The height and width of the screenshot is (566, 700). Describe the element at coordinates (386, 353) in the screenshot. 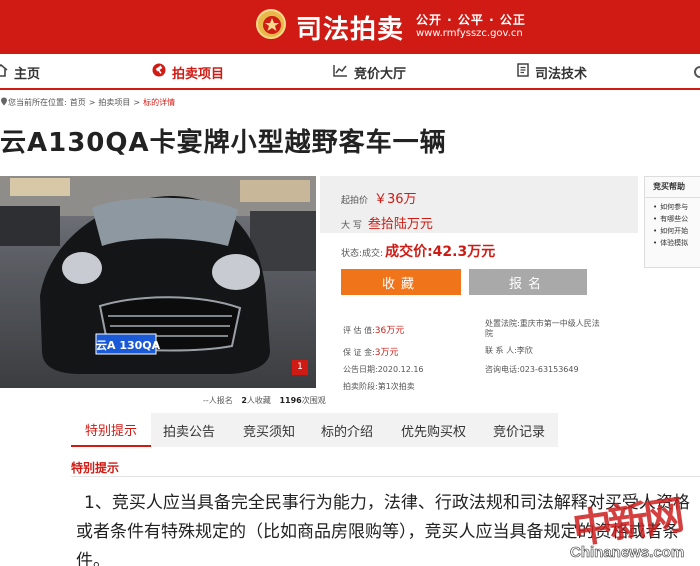

I see `deposit-value: 3万元` at that location.